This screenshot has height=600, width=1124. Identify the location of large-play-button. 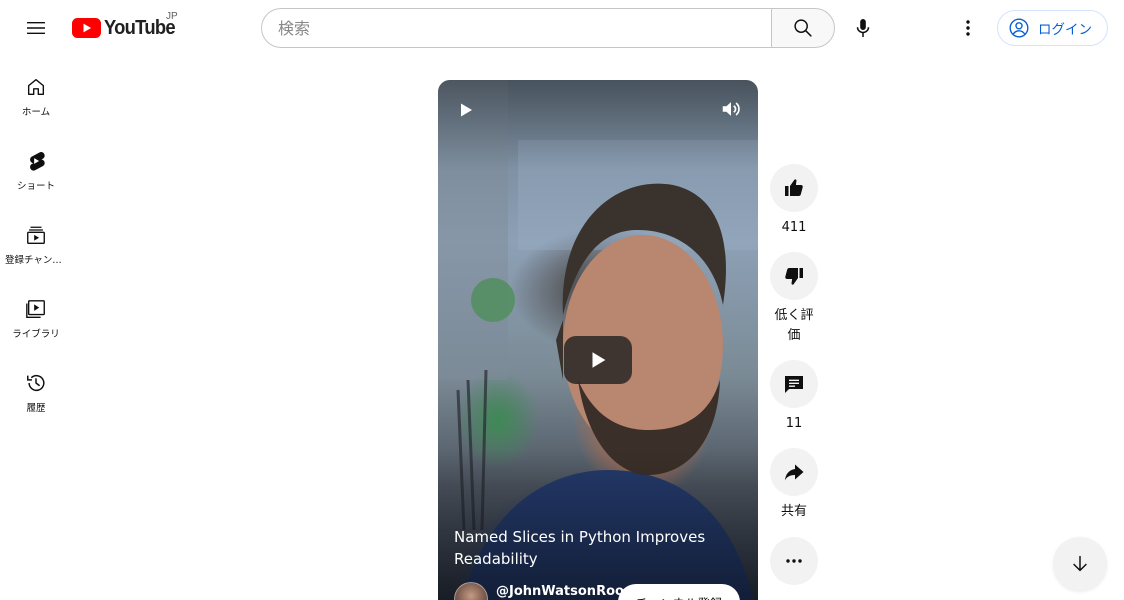
(598, 360).